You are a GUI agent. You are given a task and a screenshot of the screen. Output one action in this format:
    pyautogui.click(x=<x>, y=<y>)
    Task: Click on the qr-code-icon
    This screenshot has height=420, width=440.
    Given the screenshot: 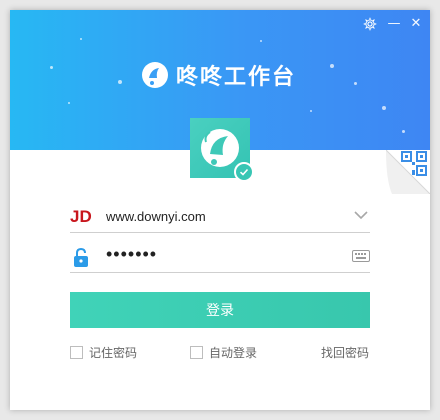 What is the action you would take?
    pyautogui.click(x=407, y=172)
    